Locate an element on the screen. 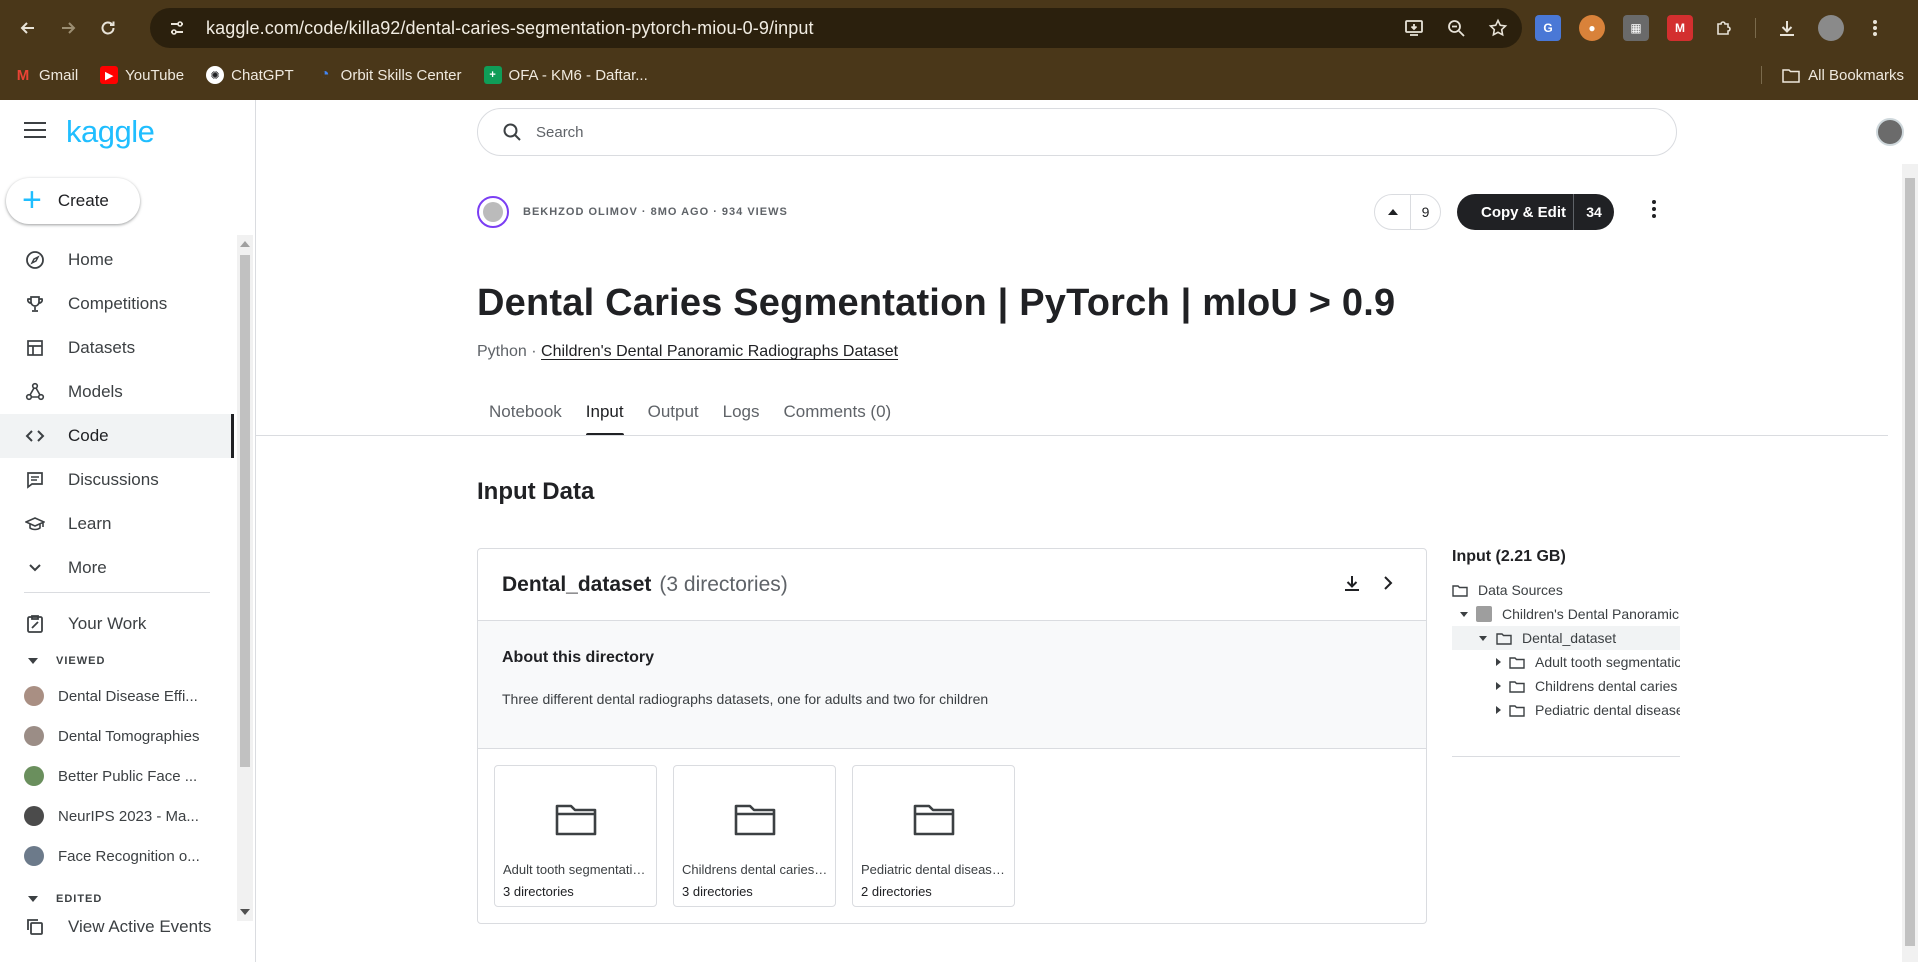 This screenshot has width=1918, height=962. sidebar-item-learn: Learn is located at coordinates (117, 524).